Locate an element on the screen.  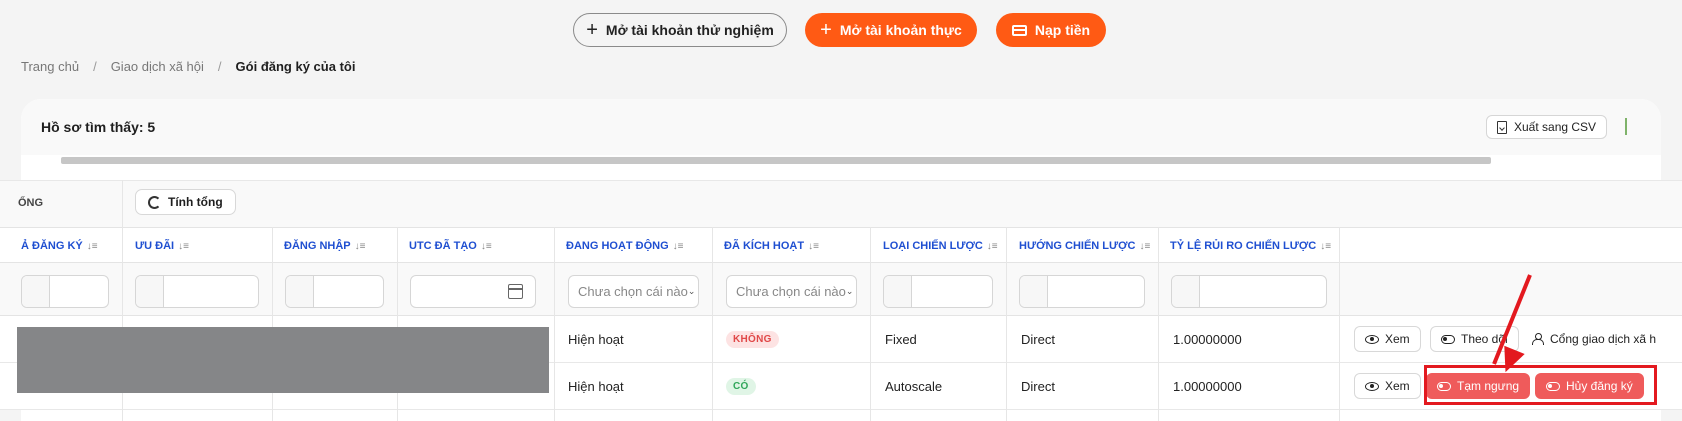
column-header-risk-ratio: TỶ LỆ RỦI RO CHIẾN LƯỢC ↓≡ is located at coordinates (1250, 246).